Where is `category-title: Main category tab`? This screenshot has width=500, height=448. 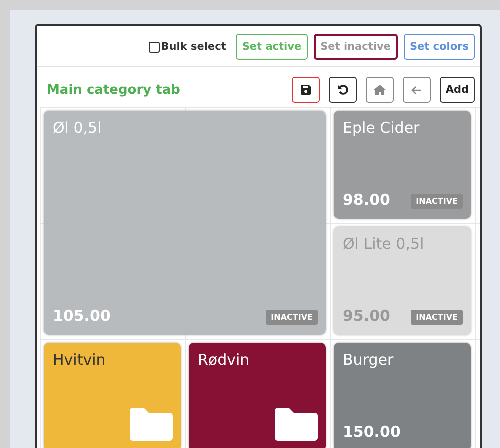 category-title: Main category tab is located at coordinates (114, 90).